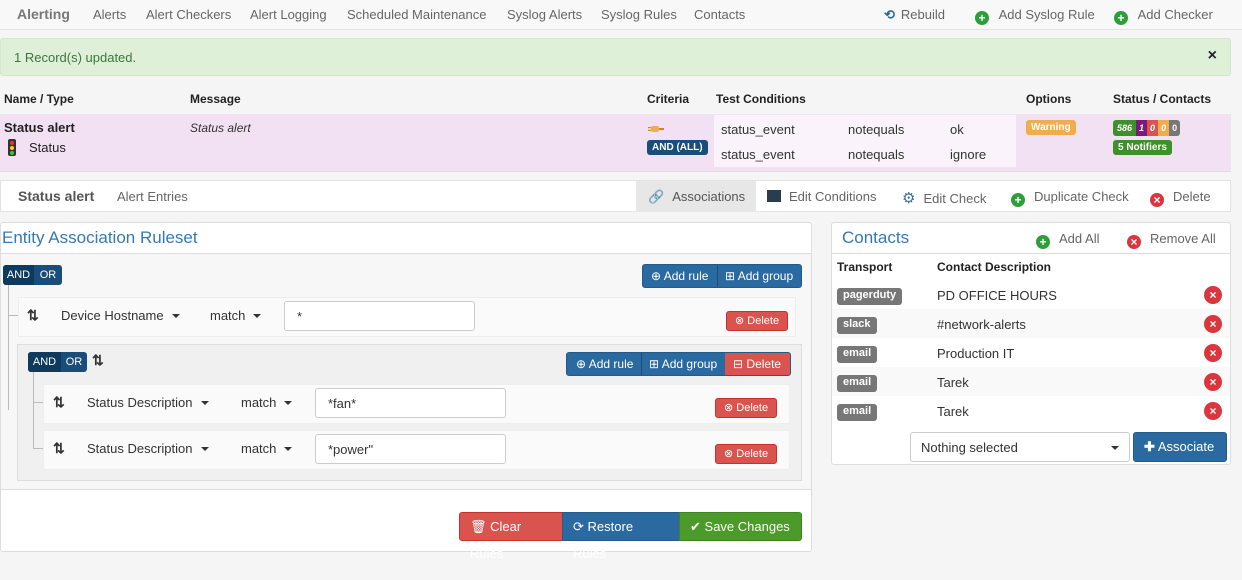  I want to click on contact-description: PD OFFICE HOURS, so click(997, 295).